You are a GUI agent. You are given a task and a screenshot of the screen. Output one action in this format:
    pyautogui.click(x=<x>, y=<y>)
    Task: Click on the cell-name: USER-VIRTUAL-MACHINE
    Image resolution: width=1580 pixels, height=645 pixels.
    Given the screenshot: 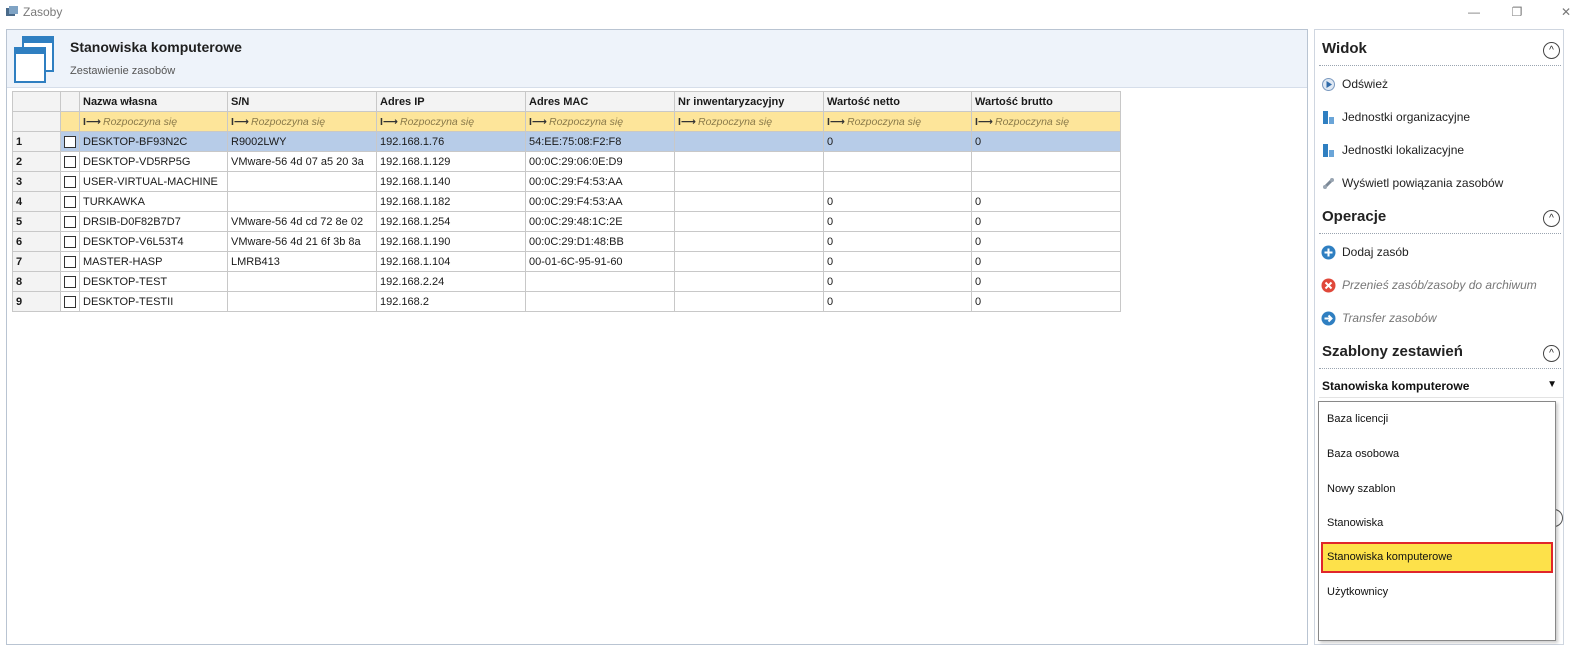 What is the action you would take?
    pyautogui.click(x=153, y=181)
    